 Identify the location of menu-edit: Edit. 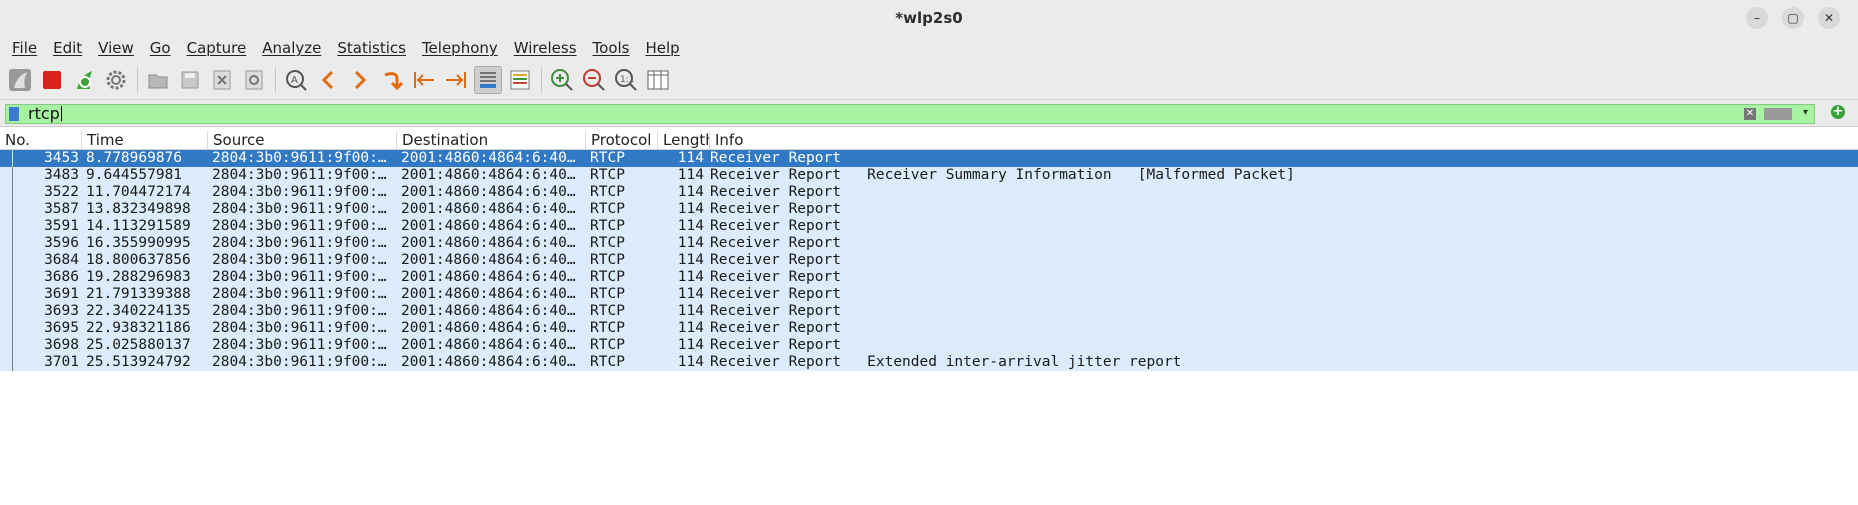
(67, 48).